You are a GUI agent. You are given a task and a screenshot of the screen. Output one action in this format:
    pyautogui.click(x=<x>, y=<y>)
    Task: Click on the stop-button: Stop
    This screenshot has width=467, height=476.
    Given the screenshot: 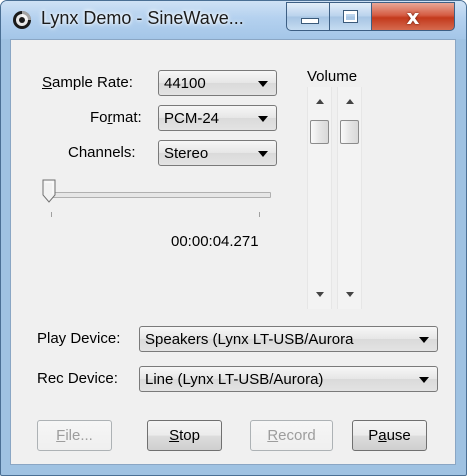 What is the action you would take?
    pyautogui.click(x=184, y=435)
    